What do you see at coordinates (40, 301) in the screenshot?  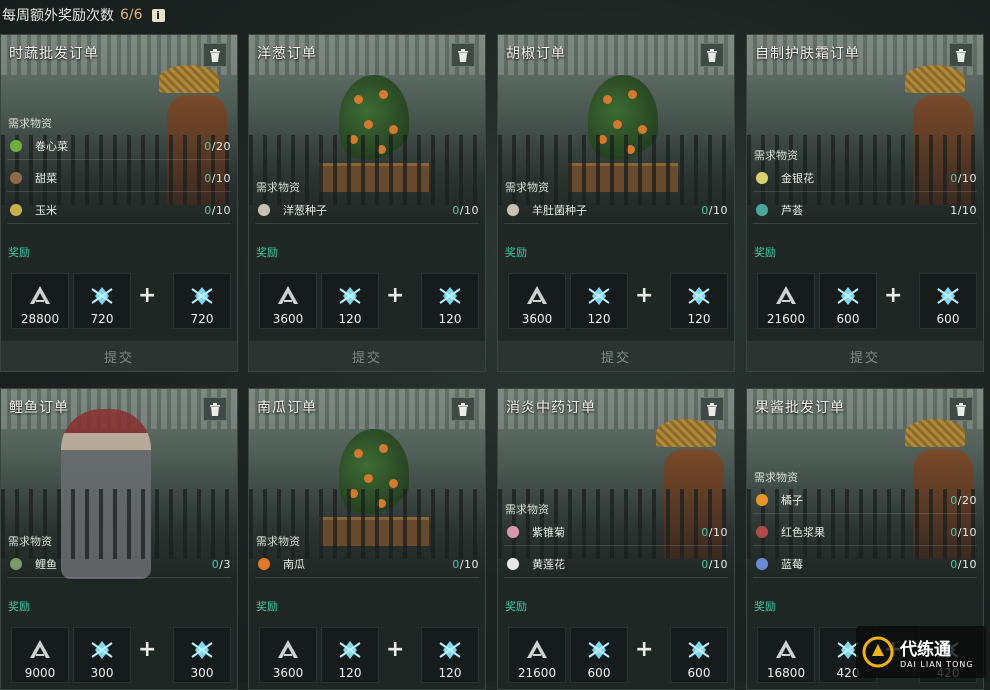 I see `reward-slot: 28800` at bounding box center [40, 301].